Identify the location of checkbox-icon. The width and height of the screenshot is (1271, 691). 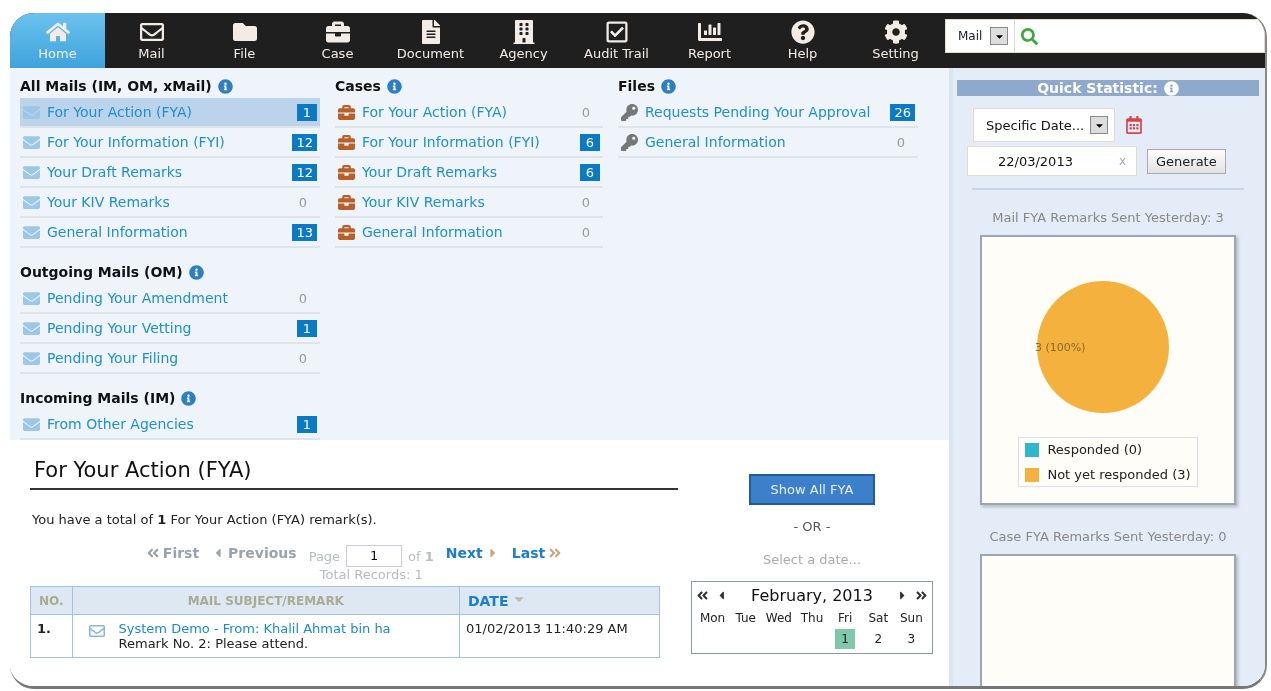
(616, 32).